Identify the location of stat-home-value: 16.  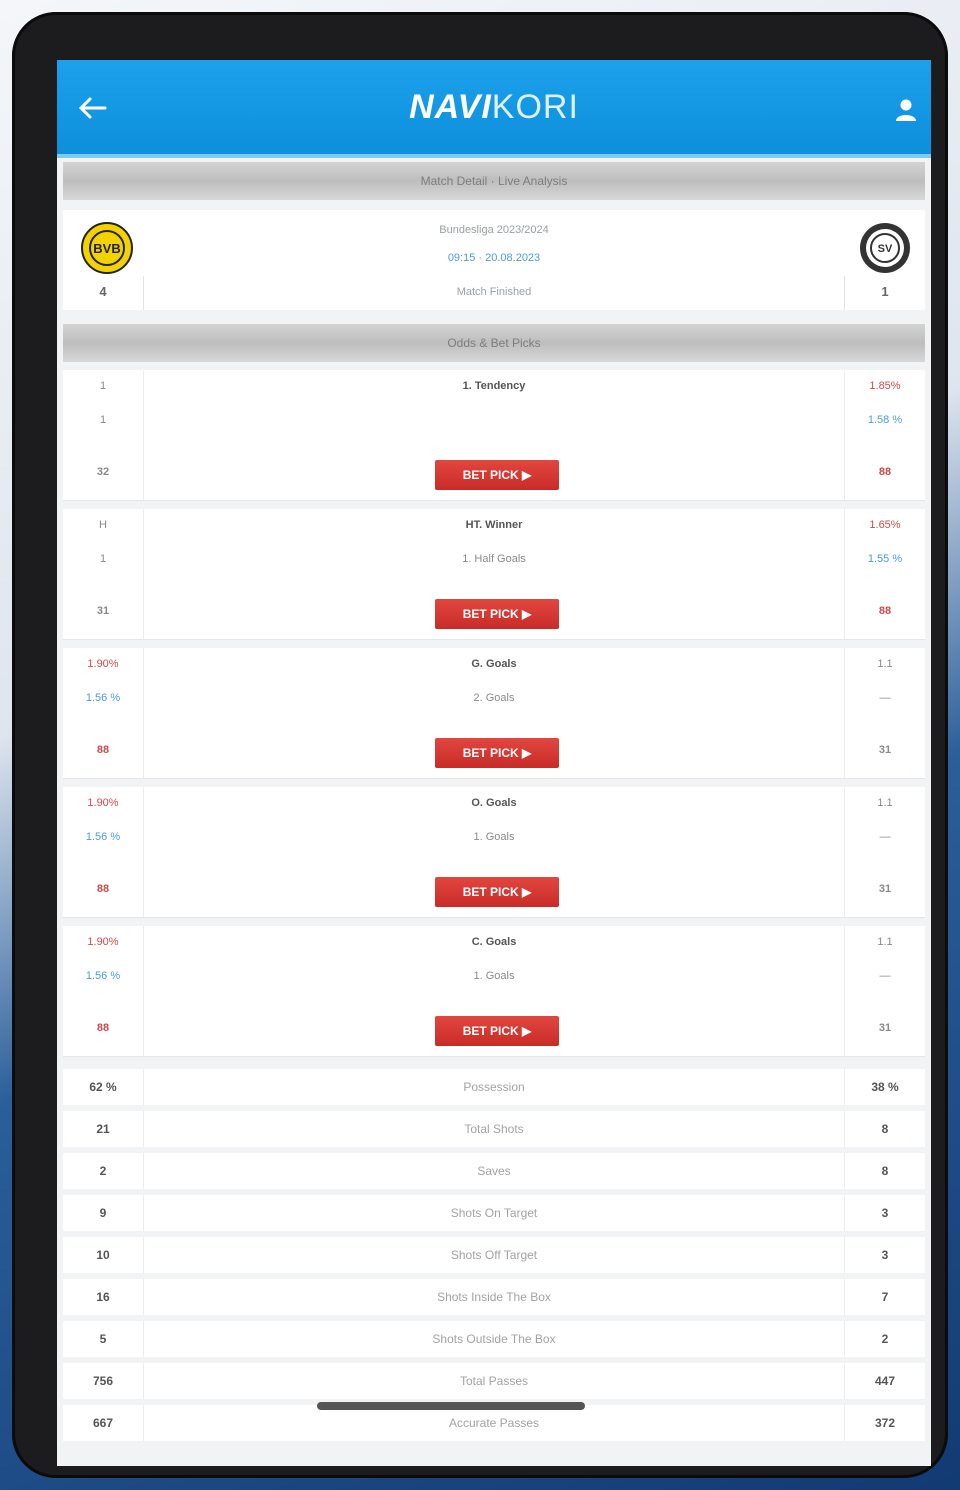
(103, 1297).